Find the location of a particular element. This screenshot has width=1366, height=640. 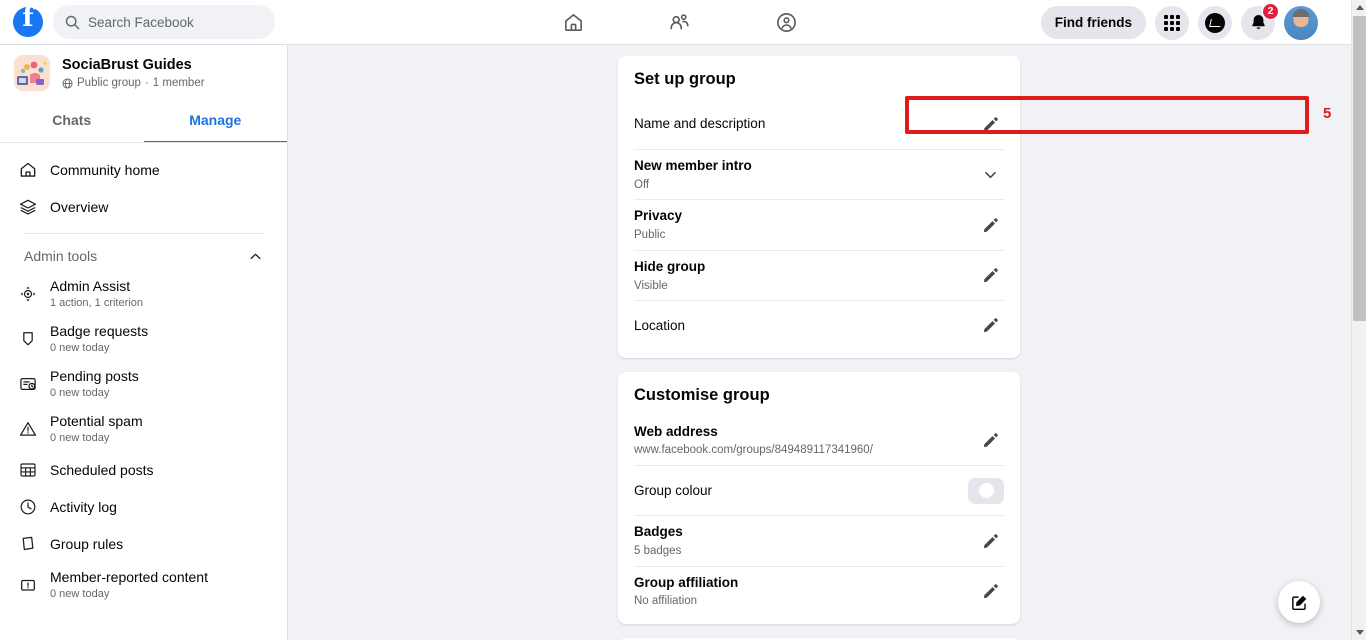

row-privacy: Privacy Public is located at coordinates (819, 224).